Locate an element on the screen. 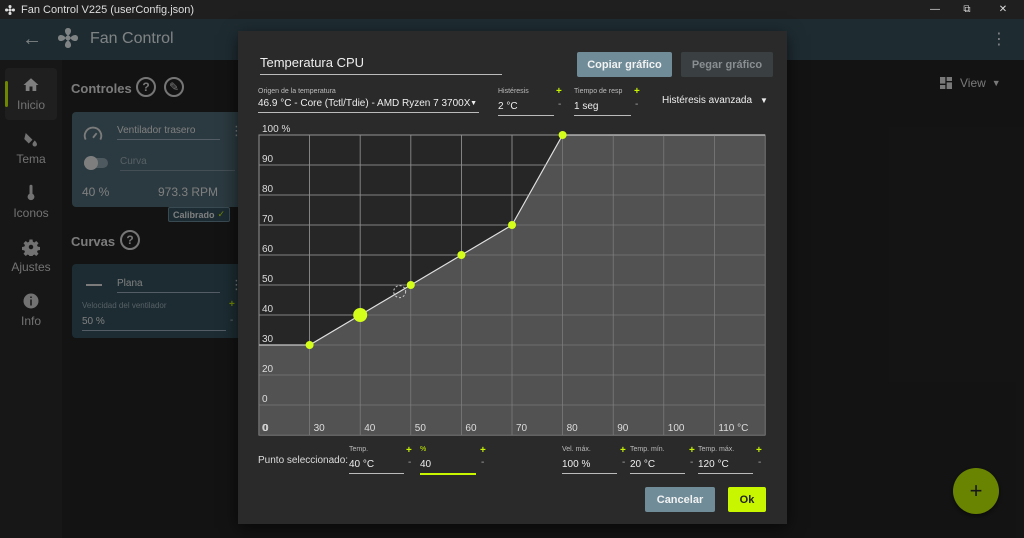  hysteresis-field: 2 °C is located at coordinates (526, 108).